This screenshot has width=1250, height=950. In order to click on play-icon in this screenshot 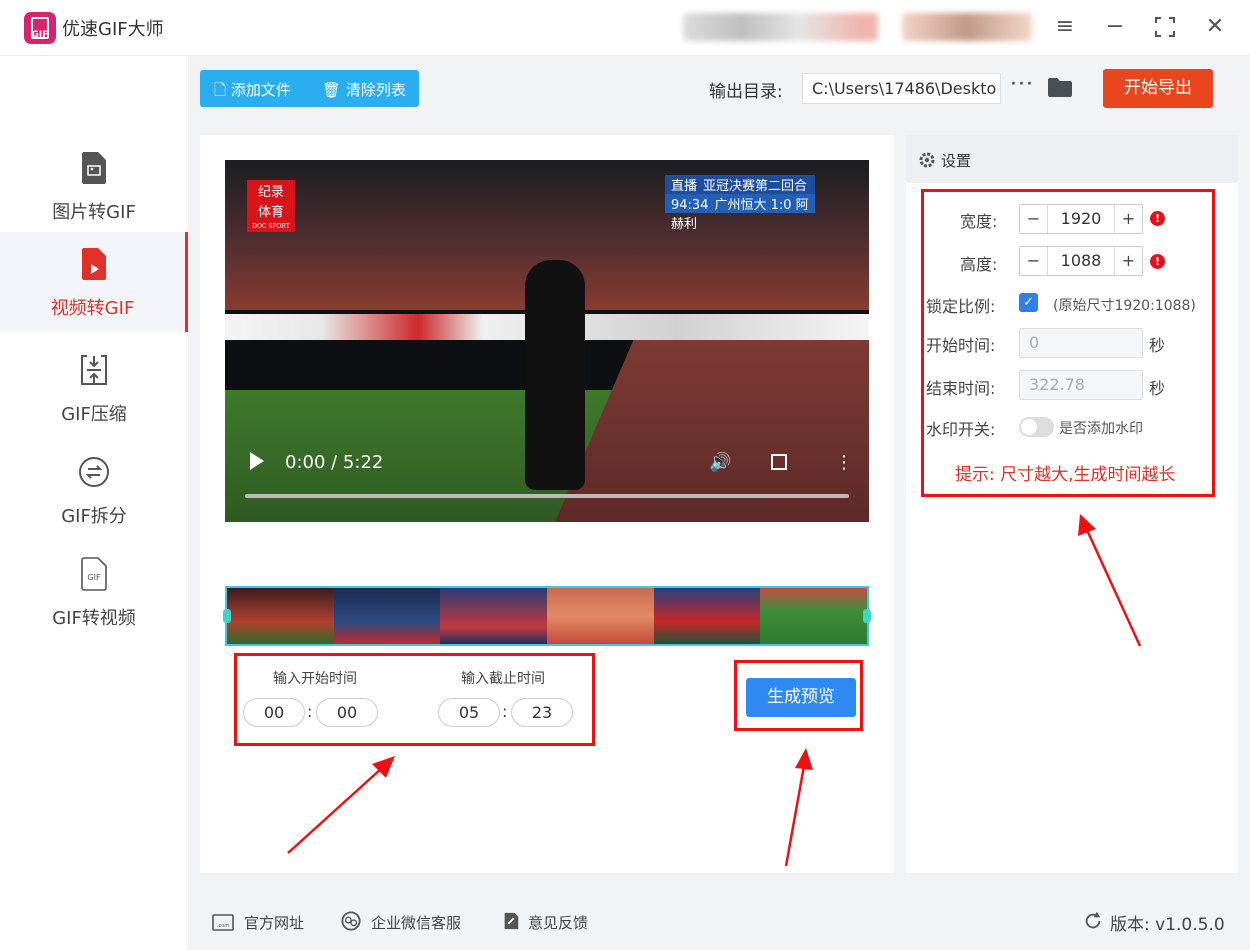, I will do `click(257, 461)`.